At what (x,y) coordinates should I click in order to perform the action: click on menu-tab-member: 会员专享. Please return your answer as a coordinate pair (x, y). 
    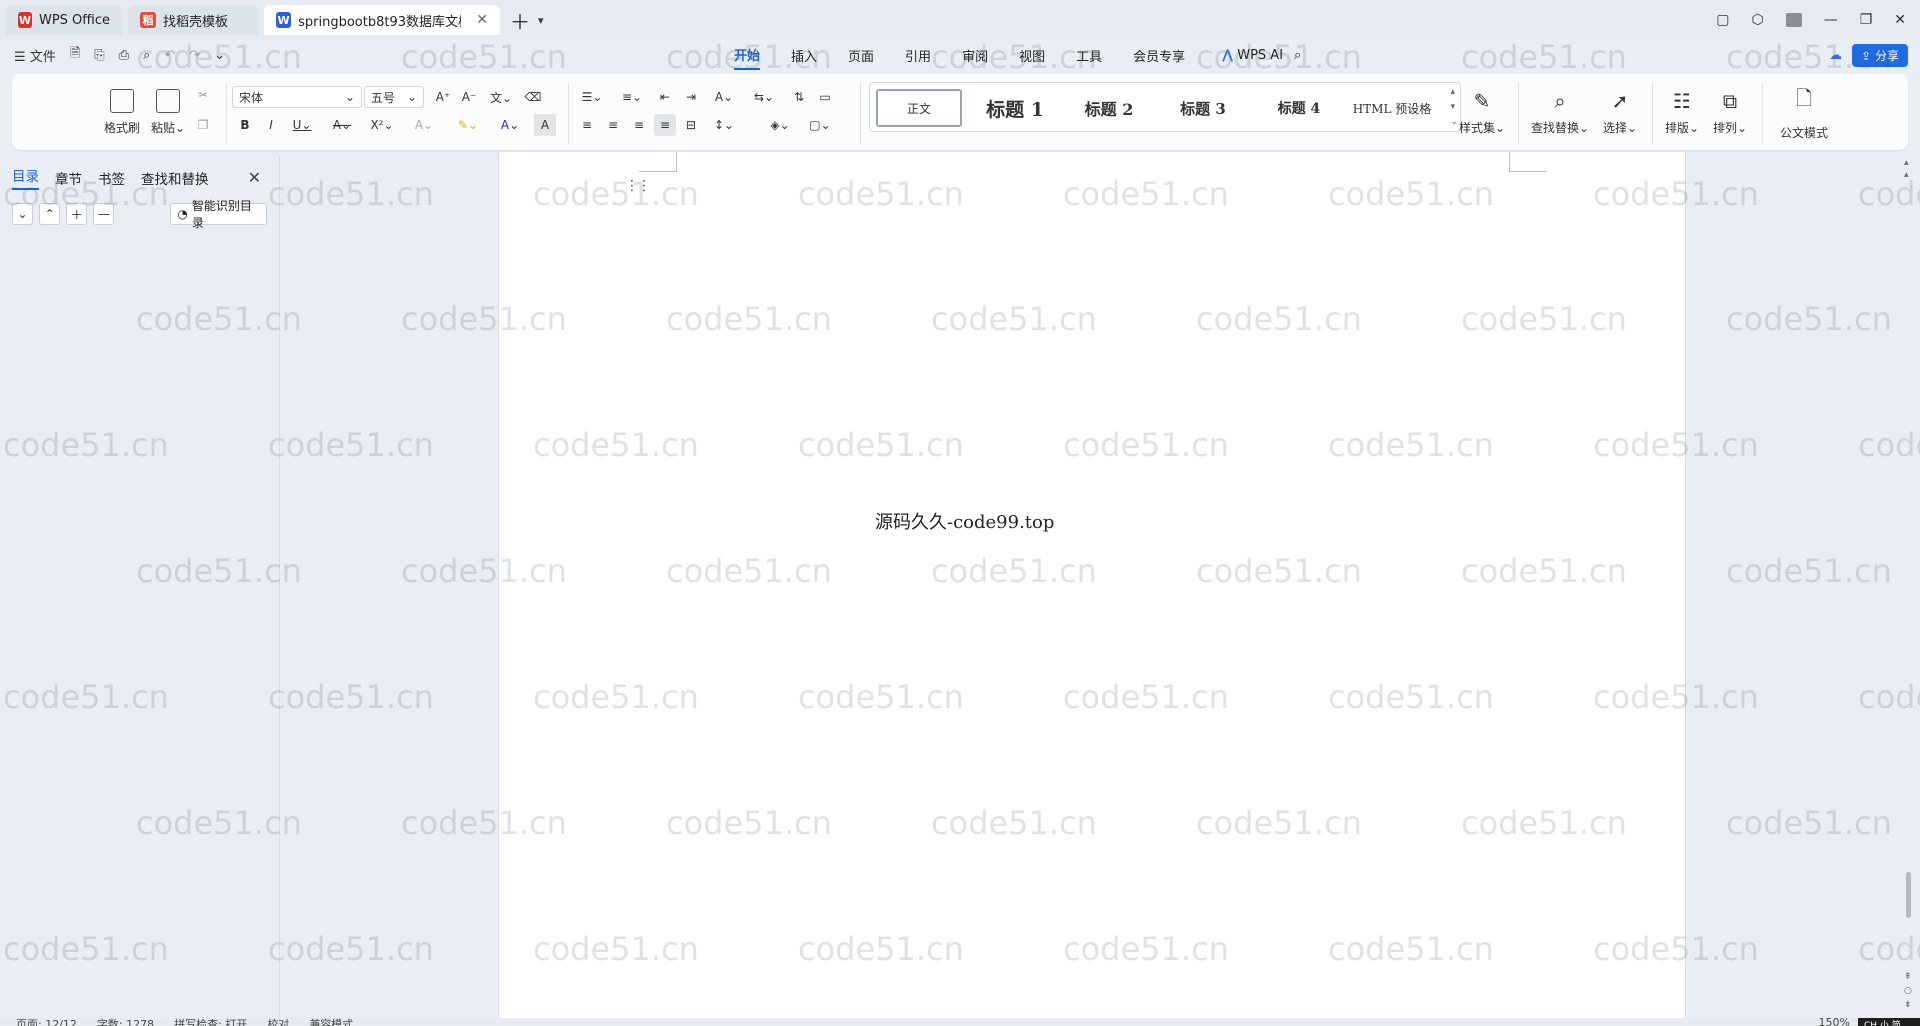
    Looking at the image, I should click on (1159, 55).